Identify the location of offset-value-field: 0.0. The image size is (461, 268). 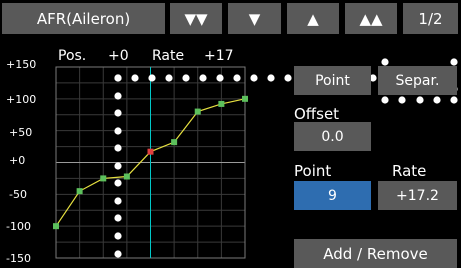
(332, 136).